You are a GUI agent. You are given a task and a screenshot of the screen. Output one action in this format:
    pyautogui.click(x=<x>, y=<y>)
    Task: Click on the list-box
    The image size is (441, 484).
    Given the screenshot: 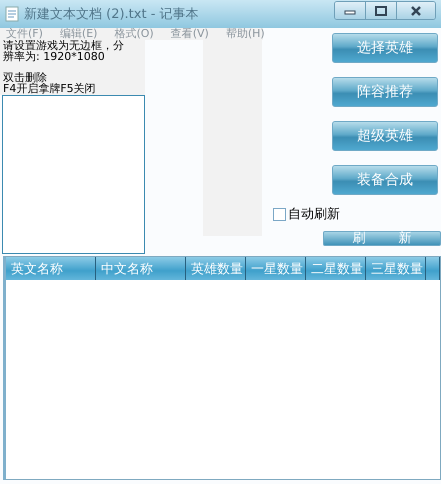 What is the action you would take?
    pyautogui.click(x=73, y=174)
    